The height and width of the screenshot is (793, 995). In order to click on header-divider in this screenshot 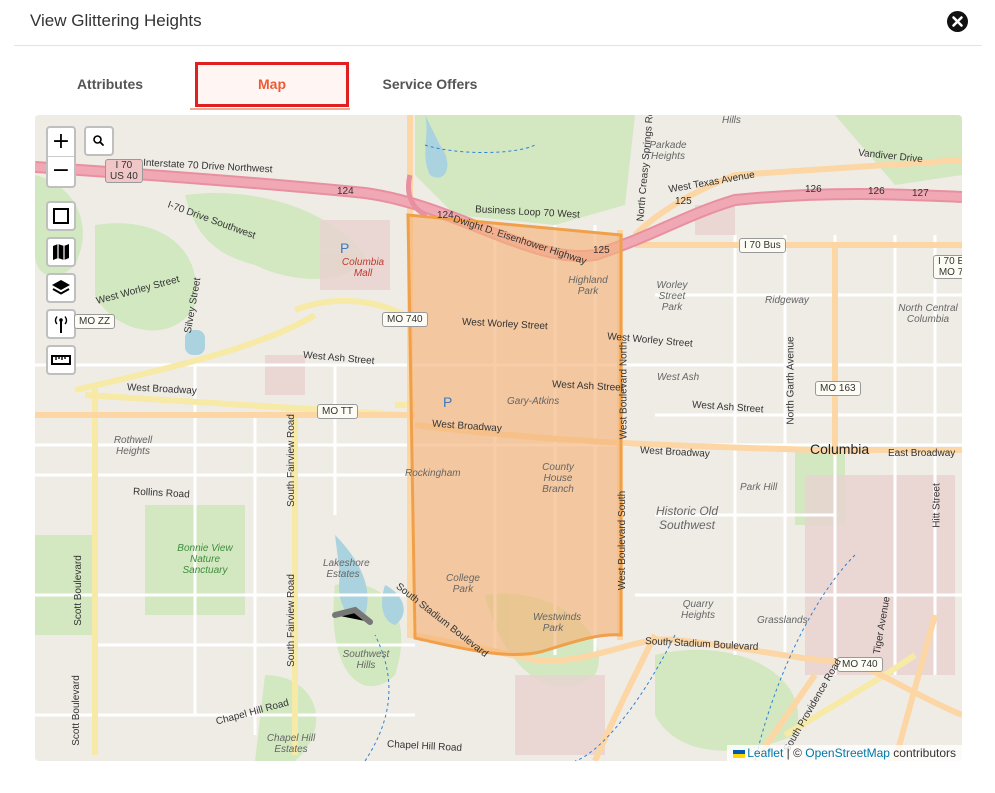, I will do `click(498, 45)`.